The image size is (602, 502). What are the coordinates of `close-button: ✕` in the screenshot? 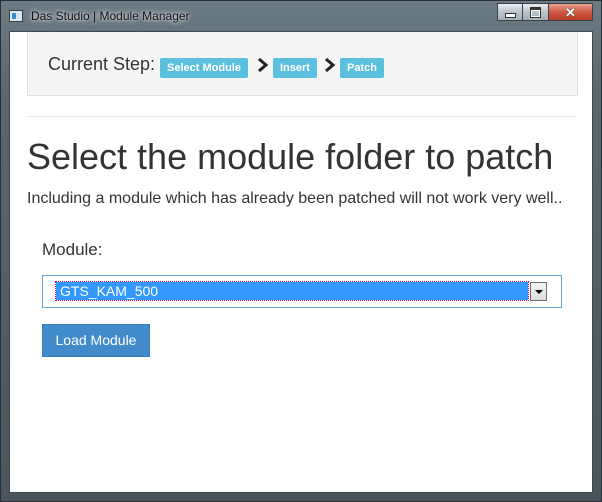 It's located at (571, 12).